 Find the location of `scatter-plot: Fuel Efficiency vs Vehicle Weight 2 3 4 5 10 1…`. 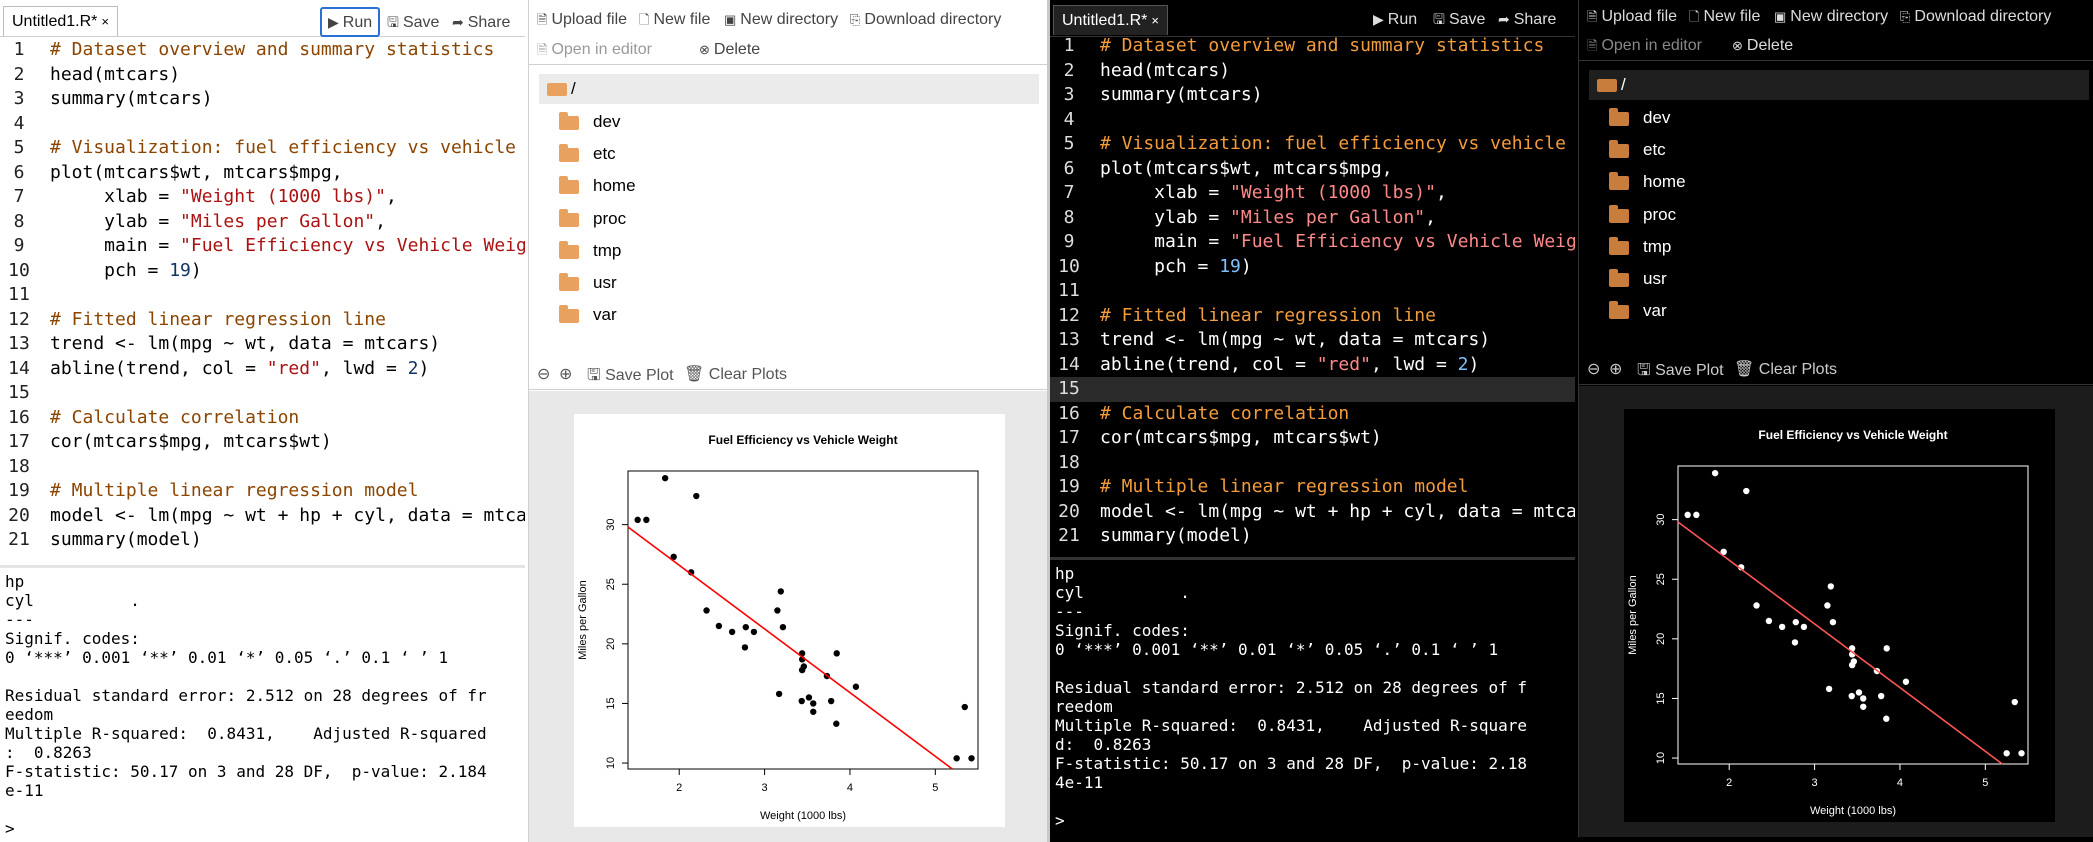

scatter-plot: Fuel Efficiency vs Vehicle Weight 2 3 4 5 10 1… is located at coordinates (789, 620).